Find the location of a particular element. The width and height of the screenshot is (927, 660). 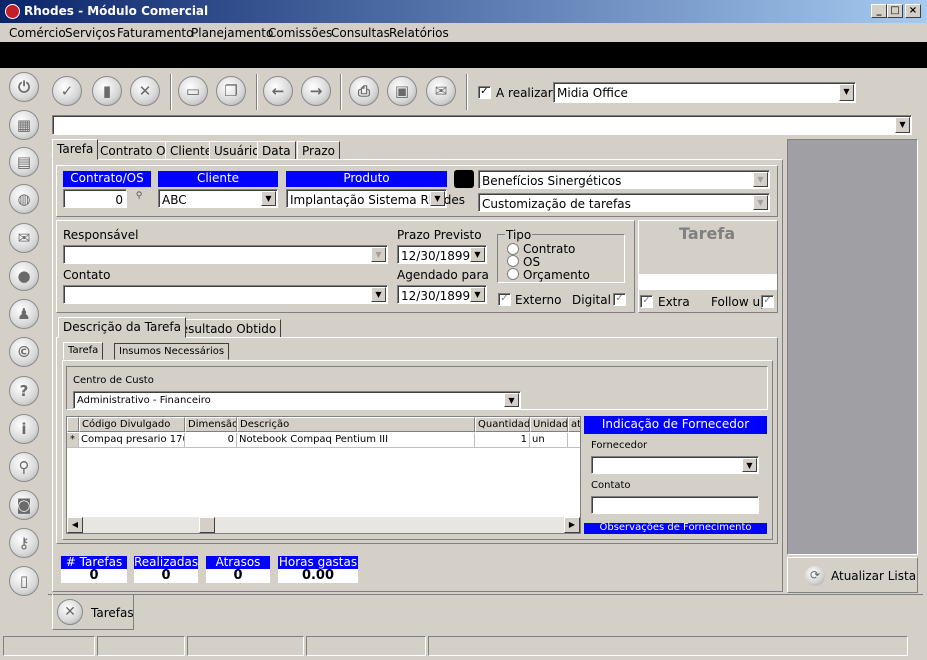

column-header-codigo: Código Divulgado is located at coordinates (132, 424).